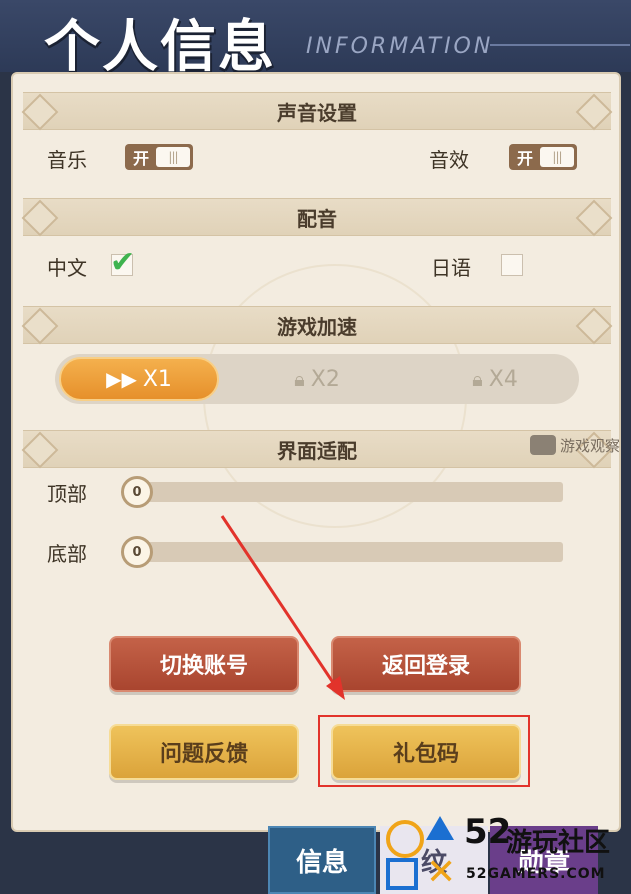 The width and height of the screenshot is (631, 894). What do you see at coordinates (440, 828) in the screenshot?
I see `triangle-logo-icon` at bounding box center [440, 828].